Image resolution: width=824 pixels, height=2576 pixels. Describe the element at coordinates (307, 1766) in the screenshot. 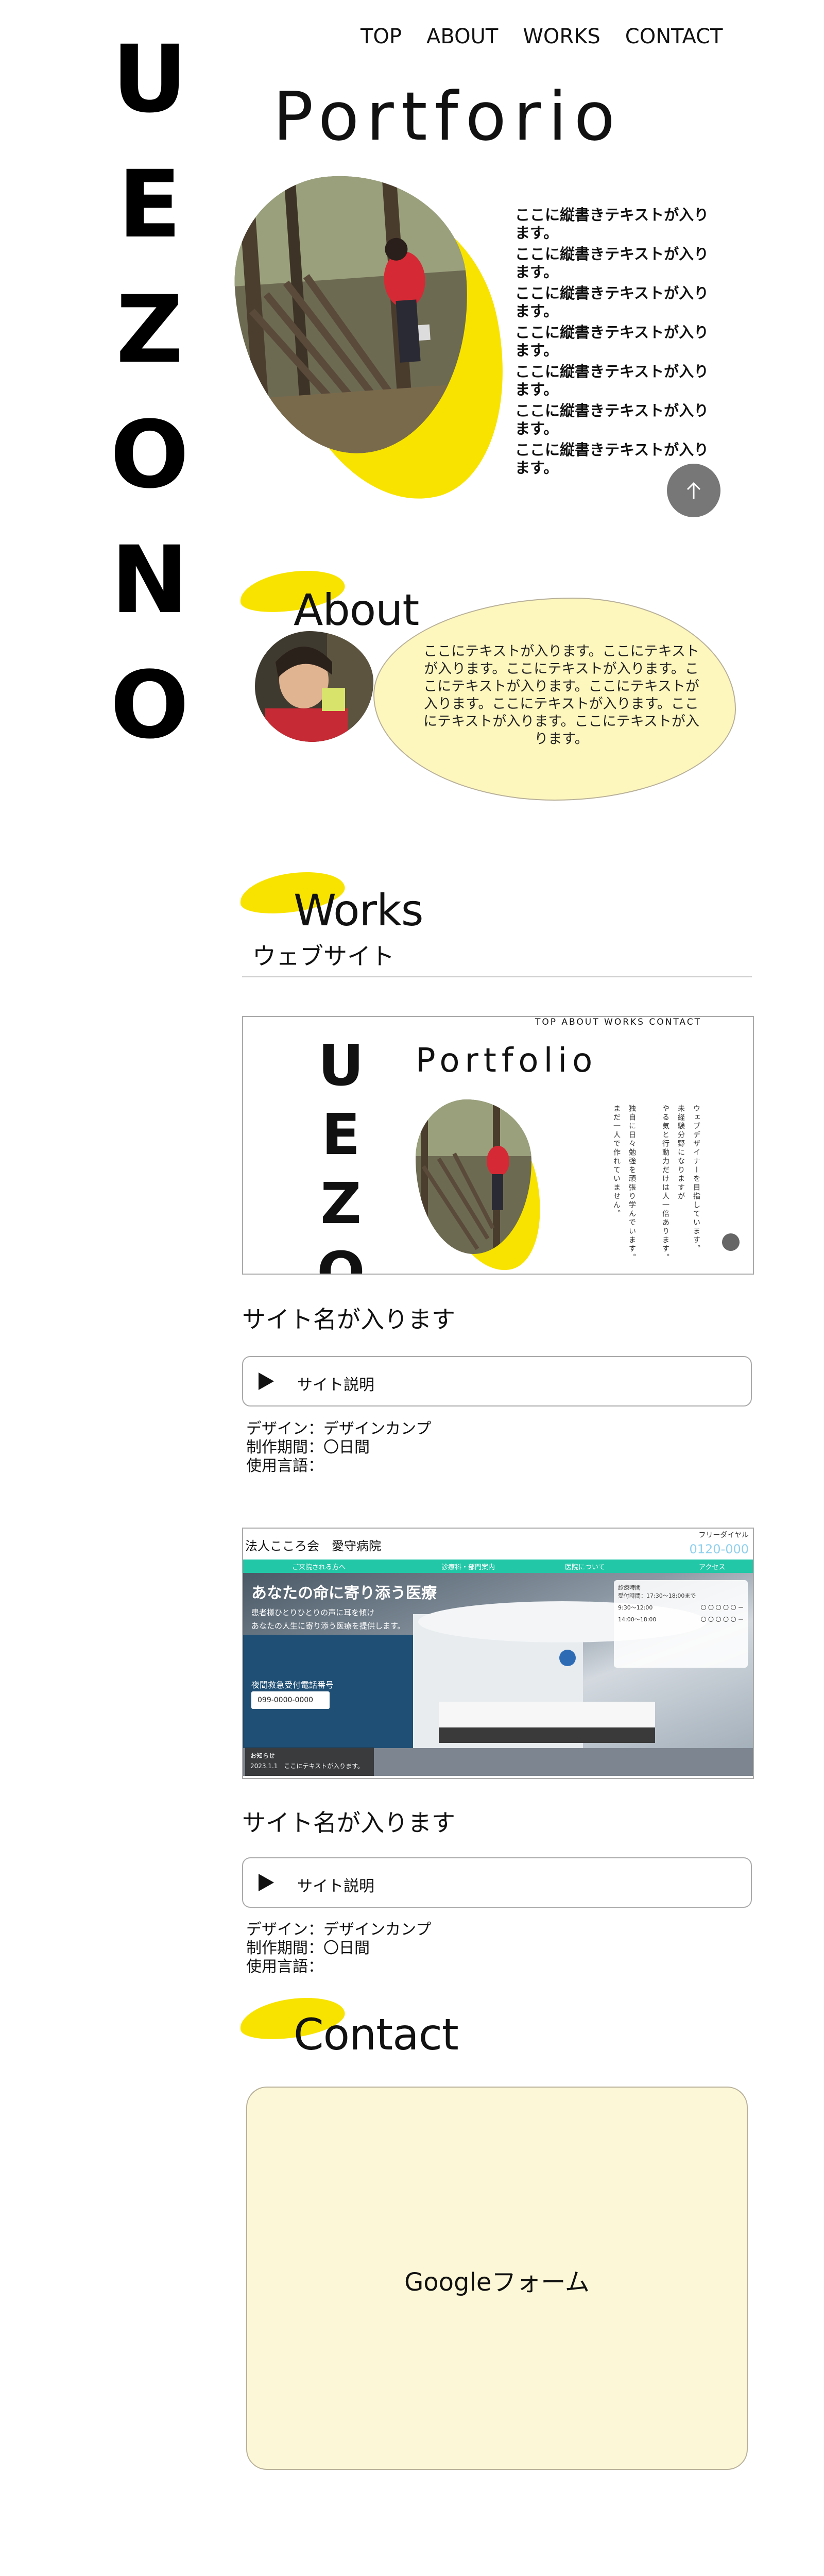

I see `news-line: 2023.1.1 ここにテキストが入ります。` at that location.